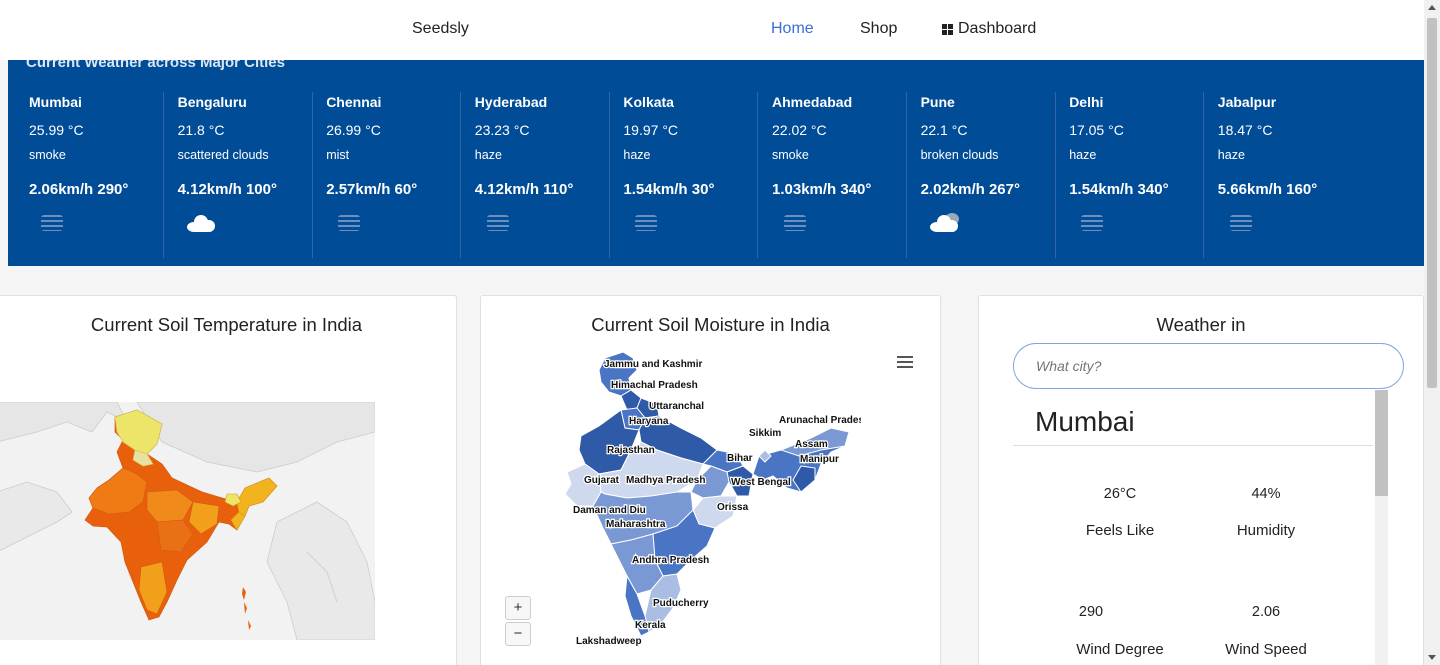 This screenshot has width=1440, height=665. What do you see at coordinates (684, 175) in the screenshot?
I see `city-weather-card: Kolkata 19.97 °C haze 1.54km/h 30°` at bounding box center [684, 175].